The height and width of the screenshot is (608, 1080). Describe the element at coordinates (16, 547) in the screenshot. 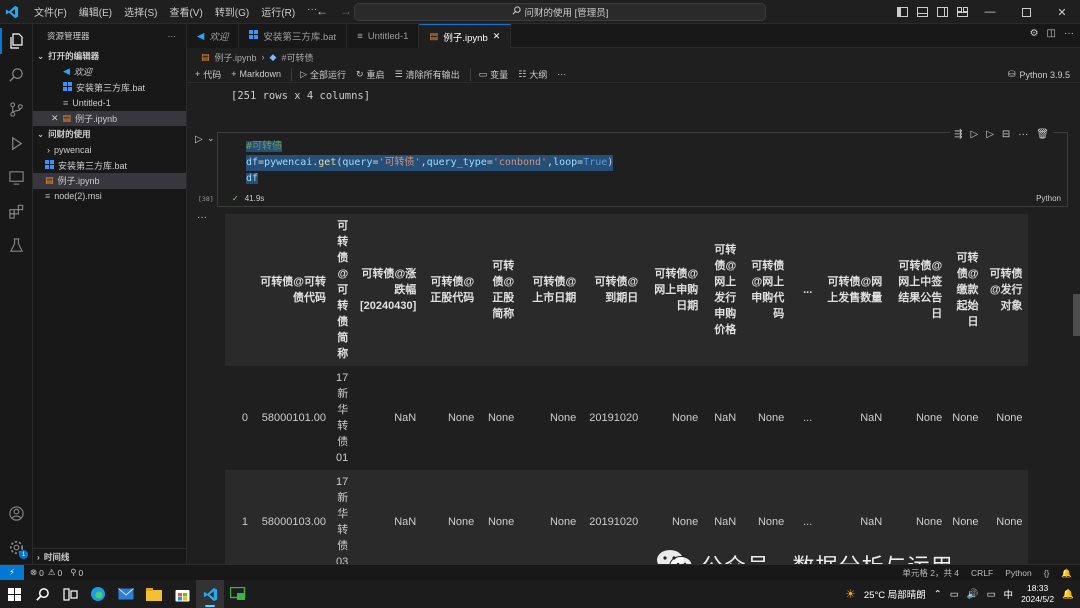

I see `manage-gear-icon: 1` at that location.